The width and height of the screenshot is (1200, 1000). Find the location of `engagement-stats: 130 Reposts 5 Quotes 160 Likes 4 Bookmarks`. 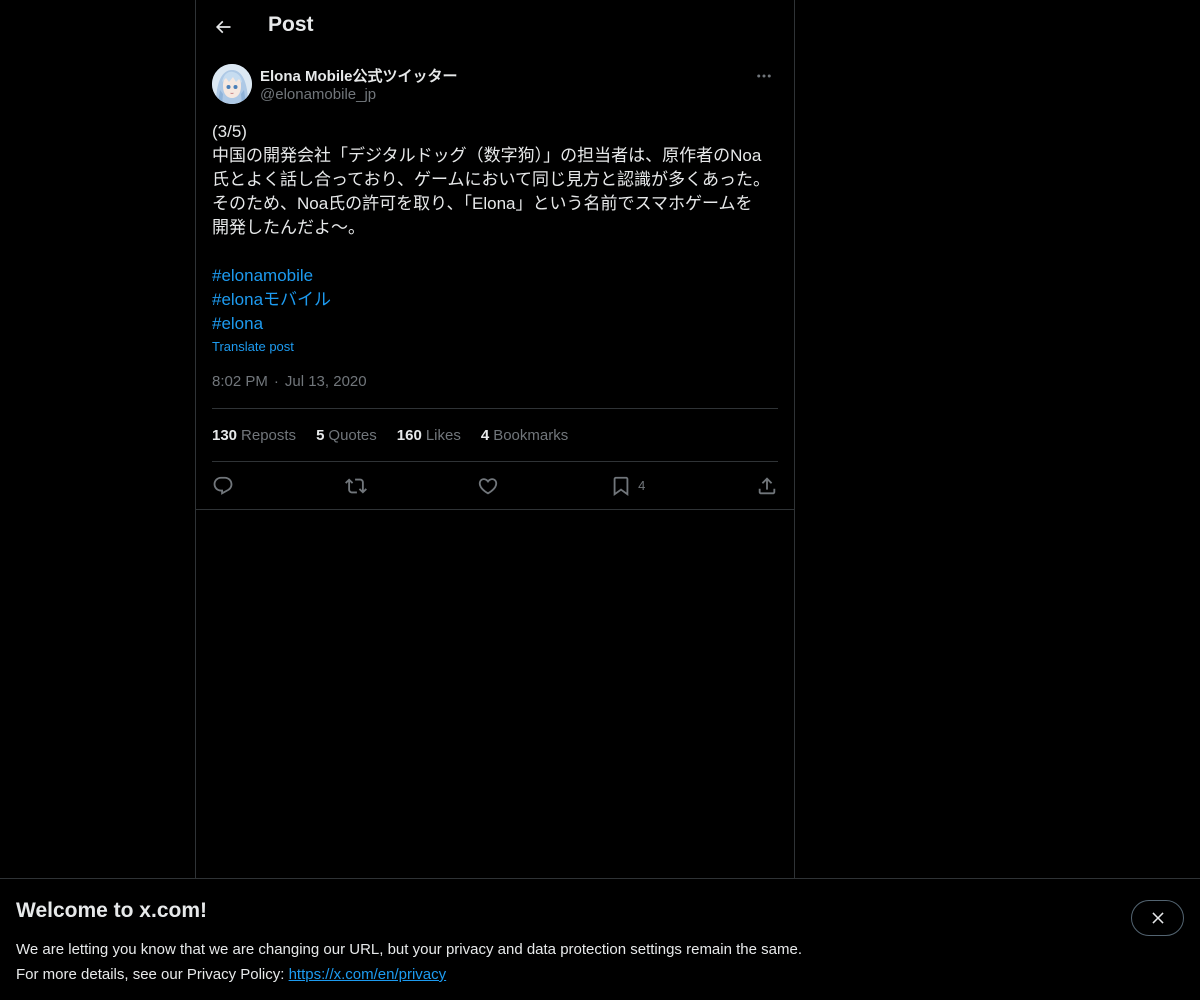

engagement-stats: 130 Reposts 5 Quotes 160 Likes 4 Bookmarks is located at coordinates (495, 435).